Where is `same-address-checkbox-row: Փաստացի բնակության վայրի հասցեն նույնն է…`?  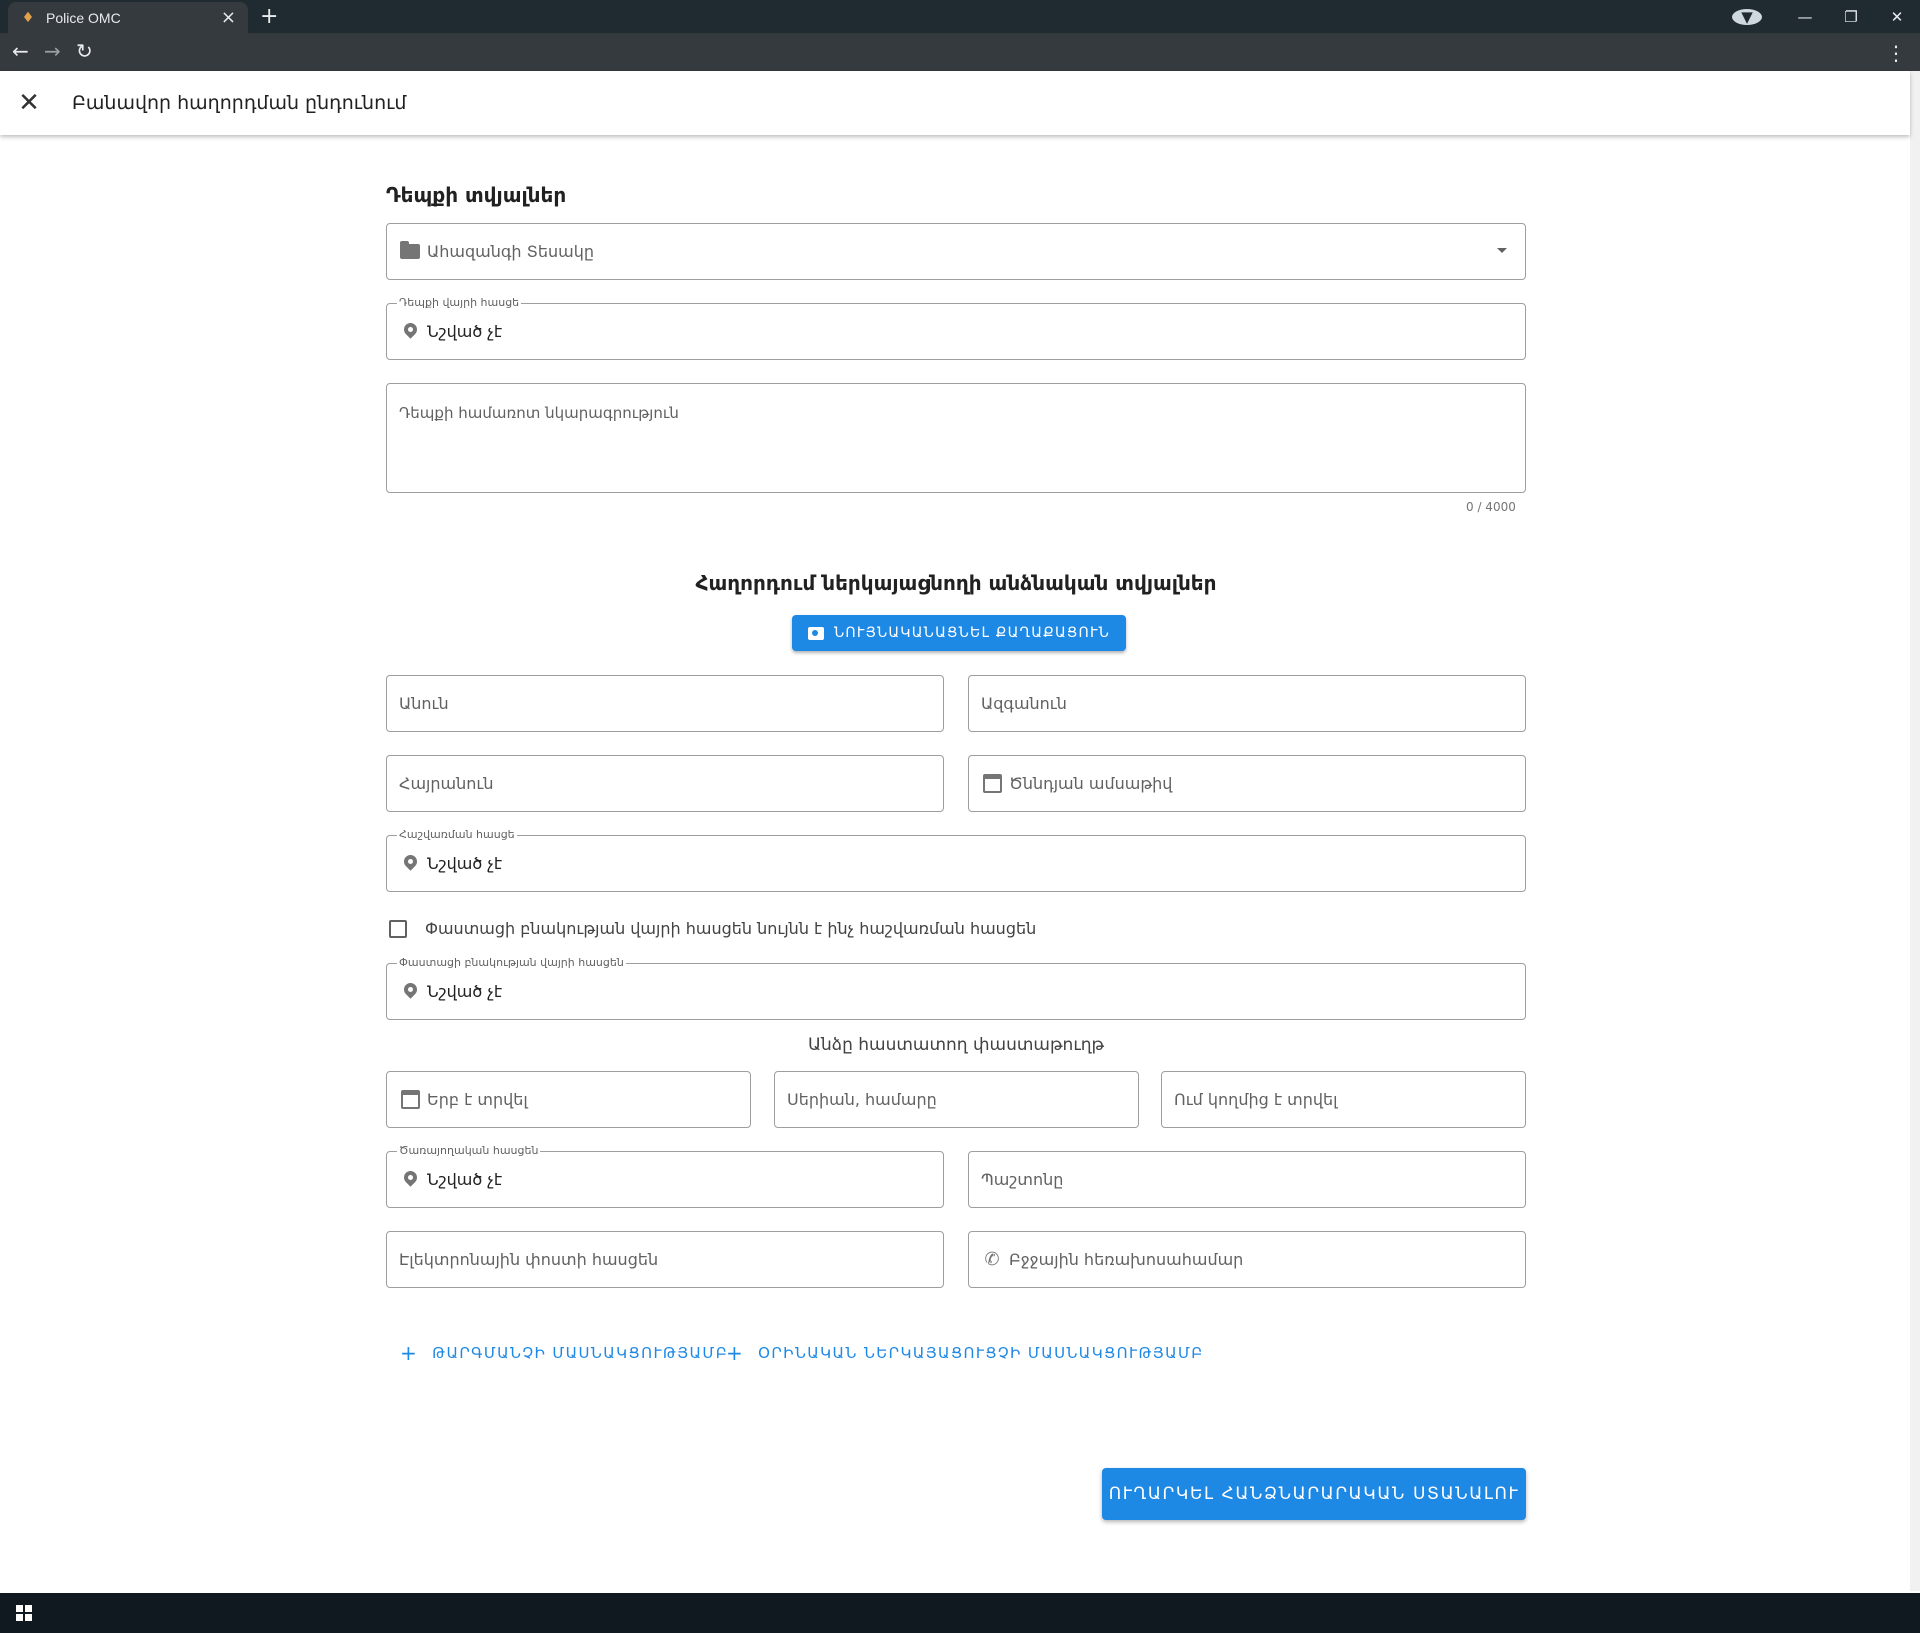
same-address-checkbox-row: Փաստացի բնակության վայրի հասցեն նույնն է… is located at coordinates (712, 928).